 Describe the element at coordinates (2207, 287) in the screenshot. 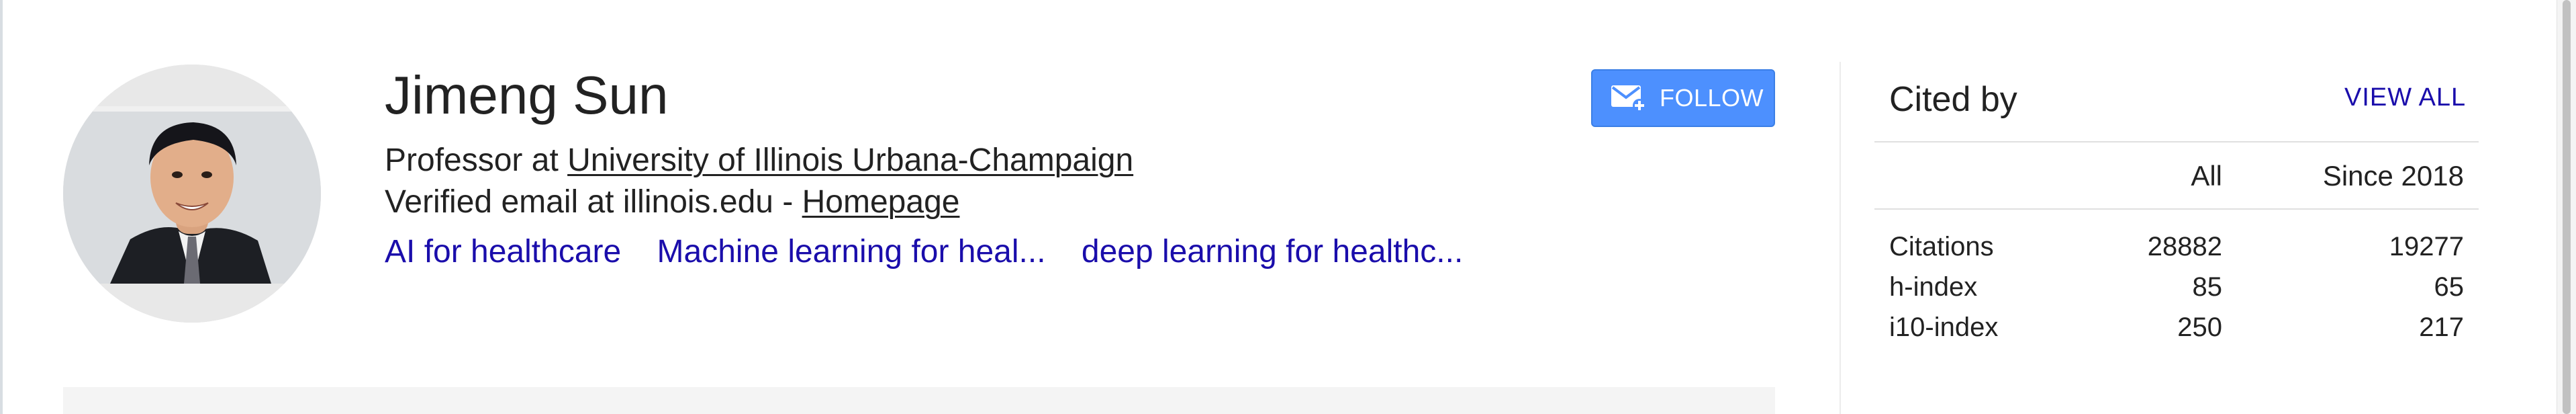

I see `cell-all: 85` at that location.